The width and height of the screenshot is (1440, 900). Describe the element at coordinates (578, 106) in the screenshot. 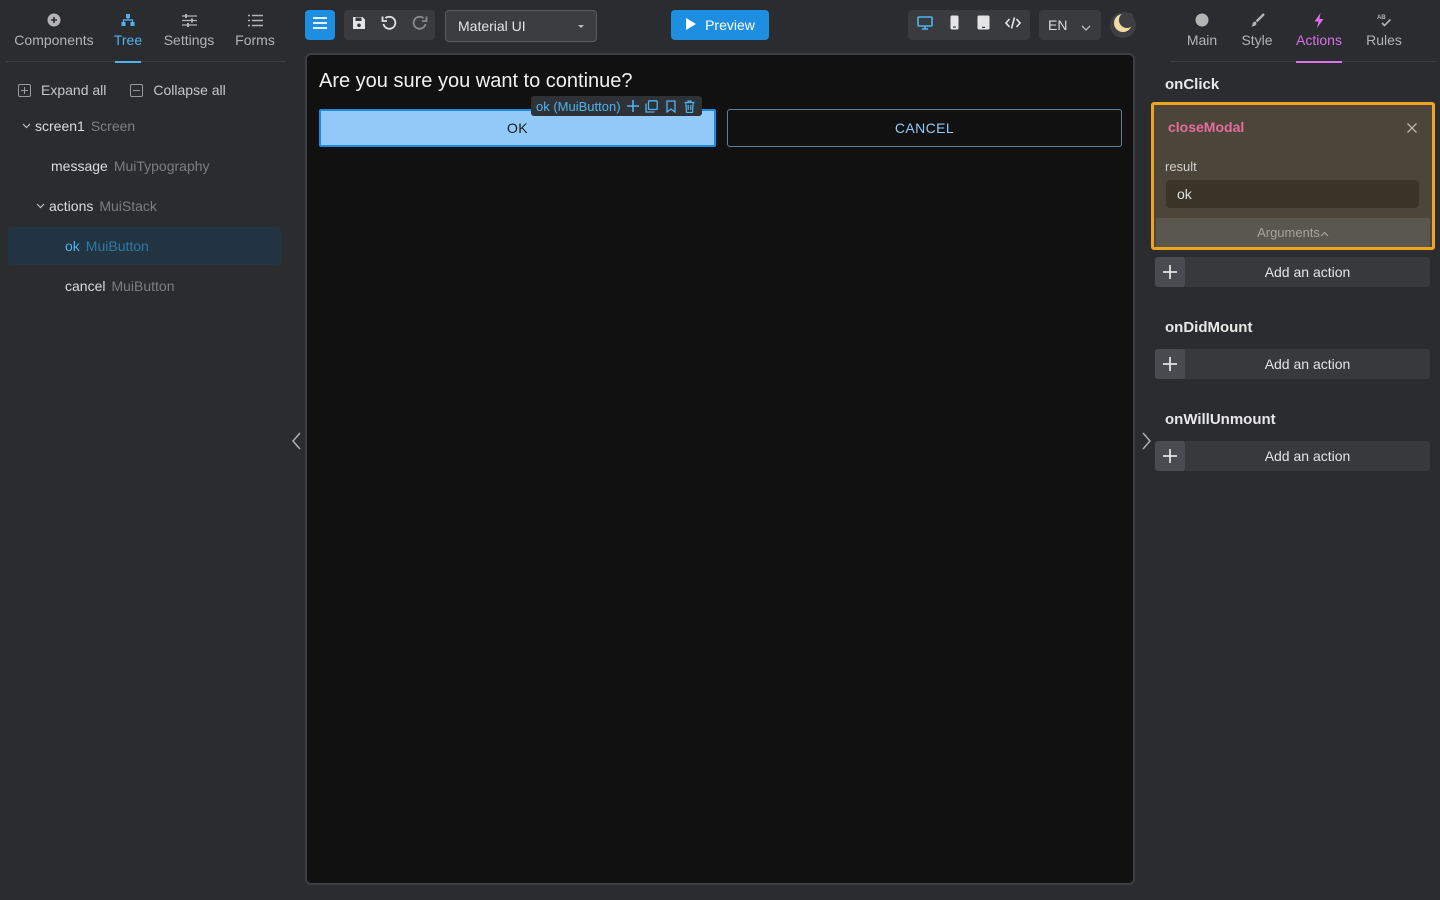

I see `selection-label-text: ok (MuiButton)` at that location.